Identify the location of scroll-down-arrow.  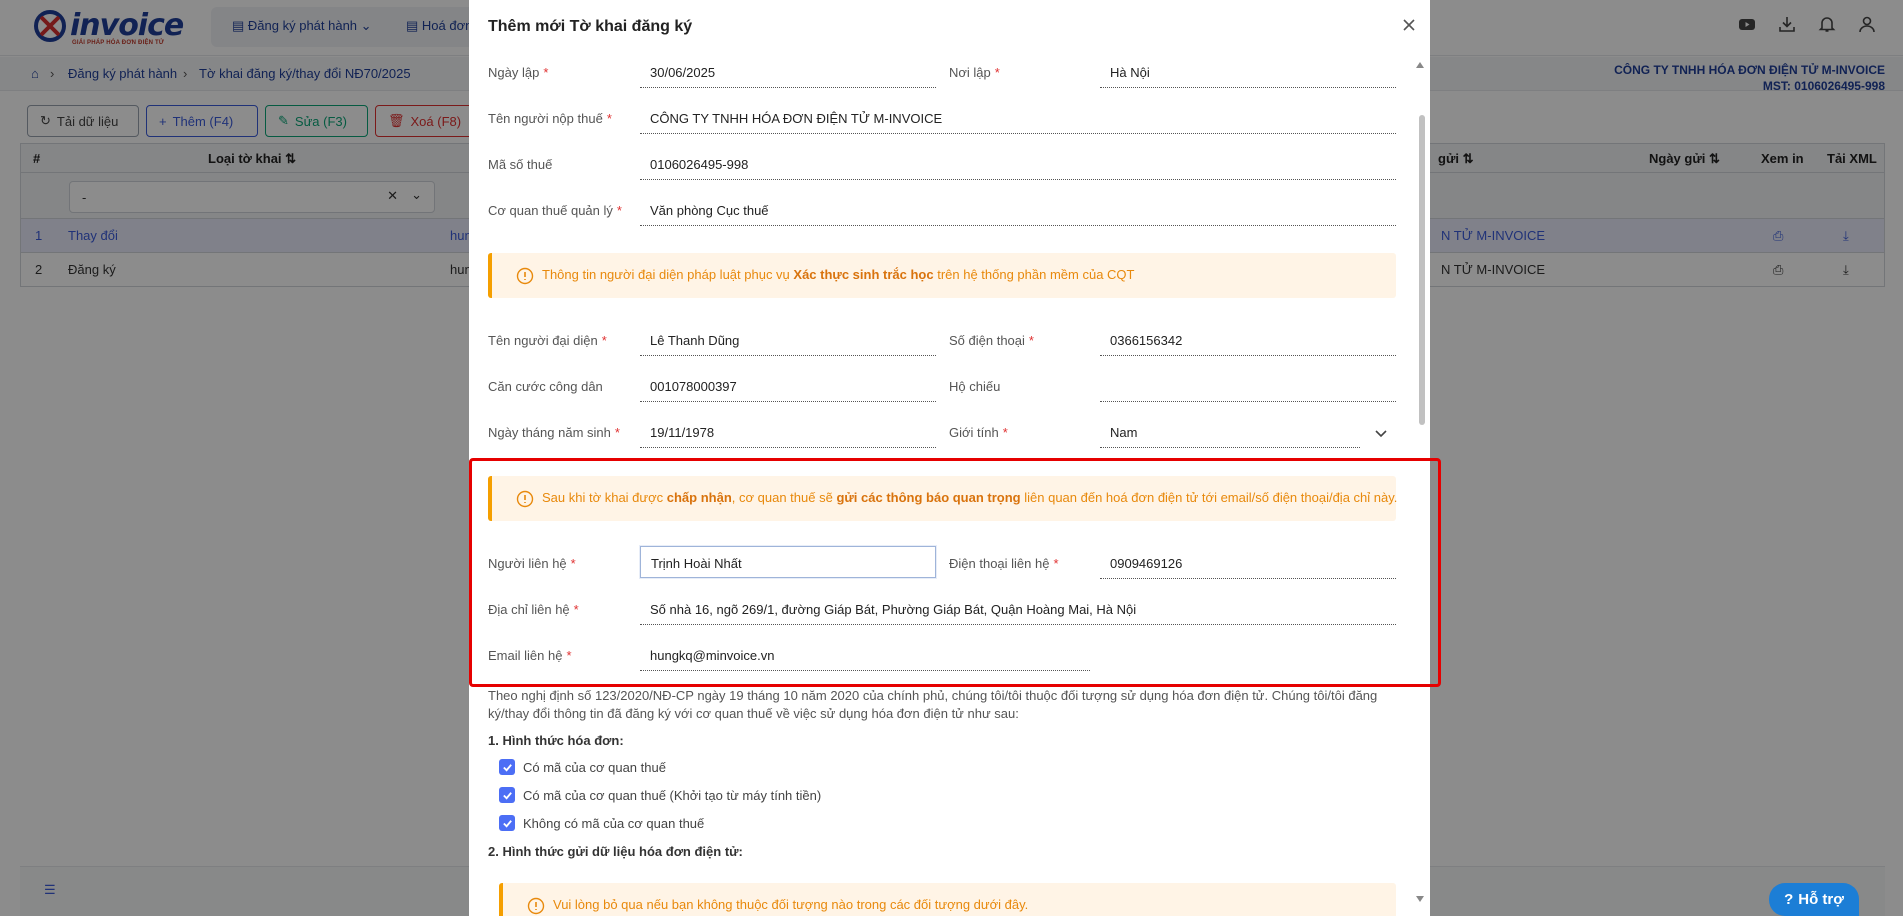
(1420, 899).